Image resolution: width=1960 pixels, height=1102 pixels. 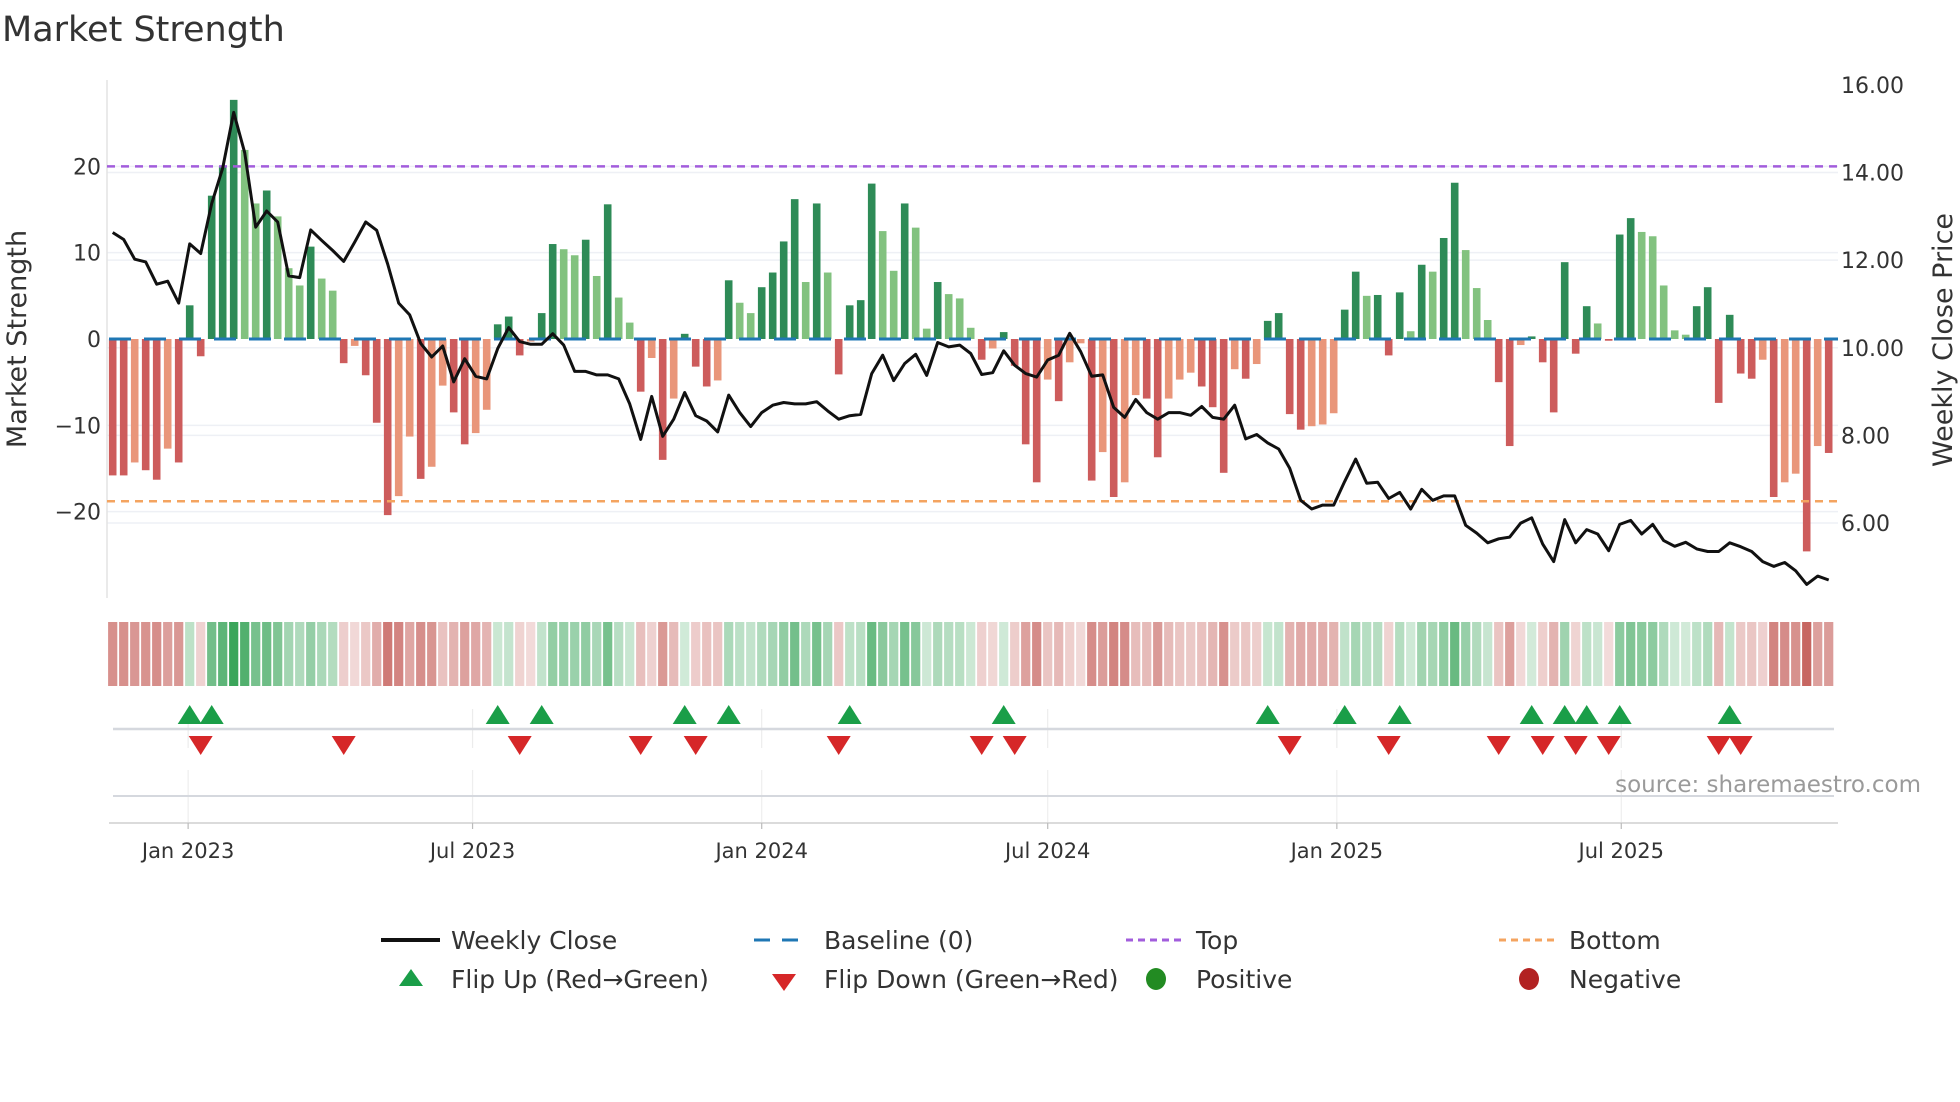 What do you see at coordinates (898, 940) in the screenshot?
I see `legend-label: Baseline (0)` at bounding box center [898, 940].